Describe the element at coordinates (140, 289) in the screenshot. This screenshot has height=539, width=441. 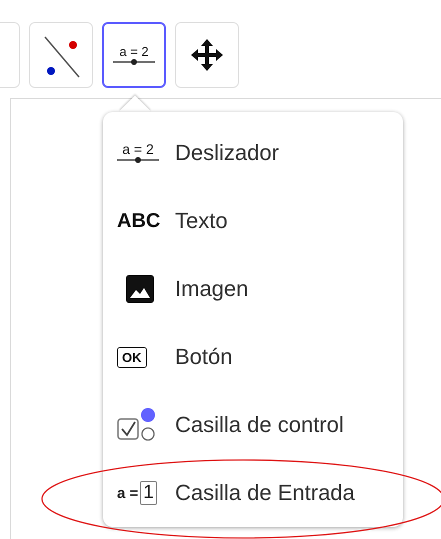
I see `image-icon` at that location.